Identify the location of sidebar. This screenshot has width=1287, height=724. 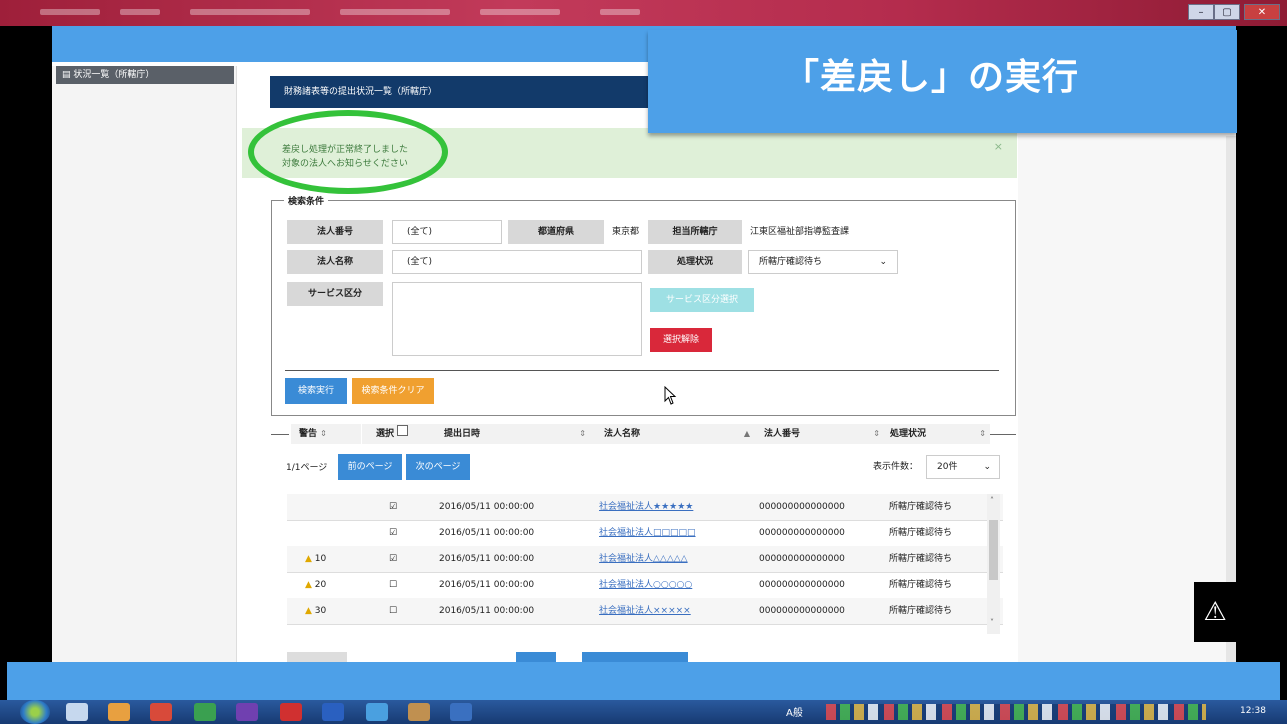
(144, 364).